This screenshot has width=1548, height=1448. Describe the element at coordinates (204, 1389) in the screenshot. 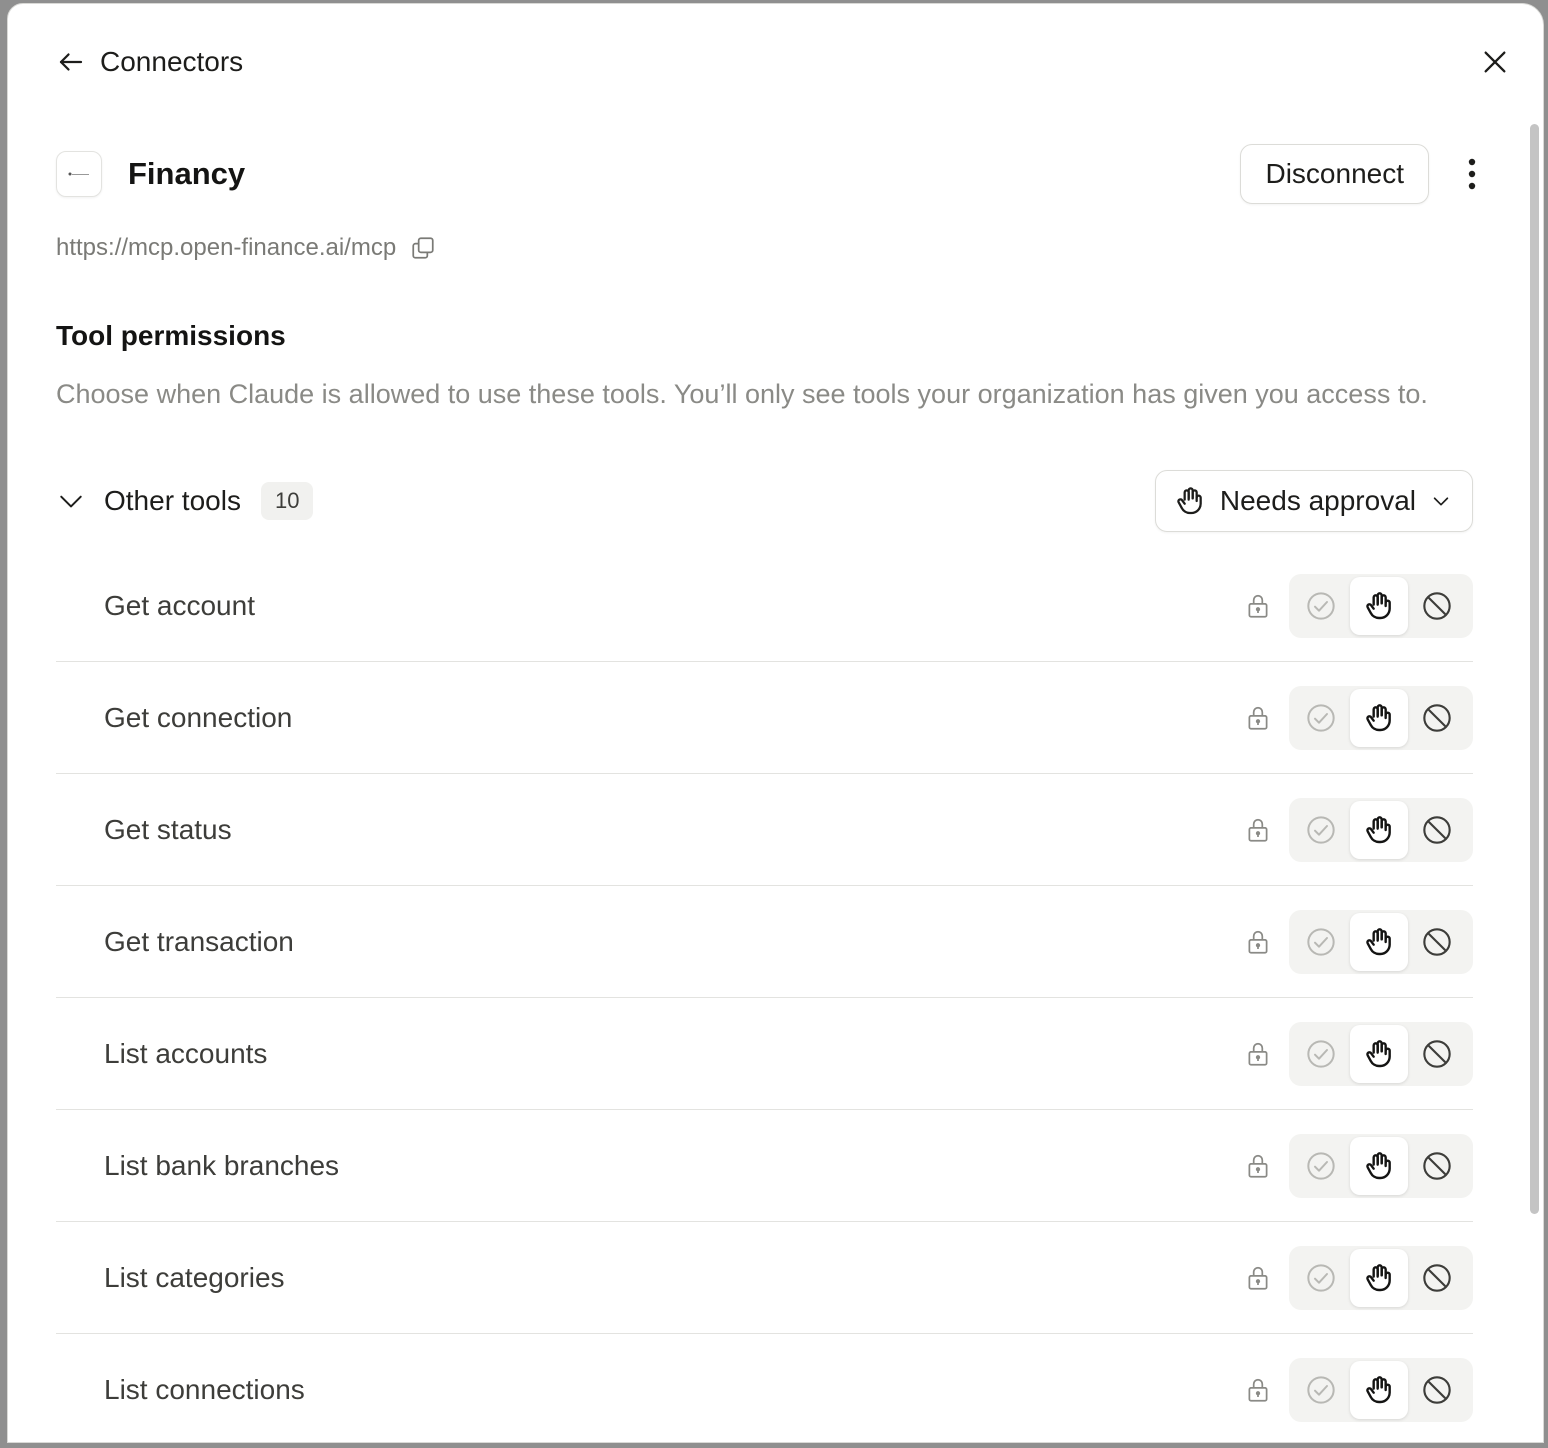

I see `tool-name: List connections` at that location.